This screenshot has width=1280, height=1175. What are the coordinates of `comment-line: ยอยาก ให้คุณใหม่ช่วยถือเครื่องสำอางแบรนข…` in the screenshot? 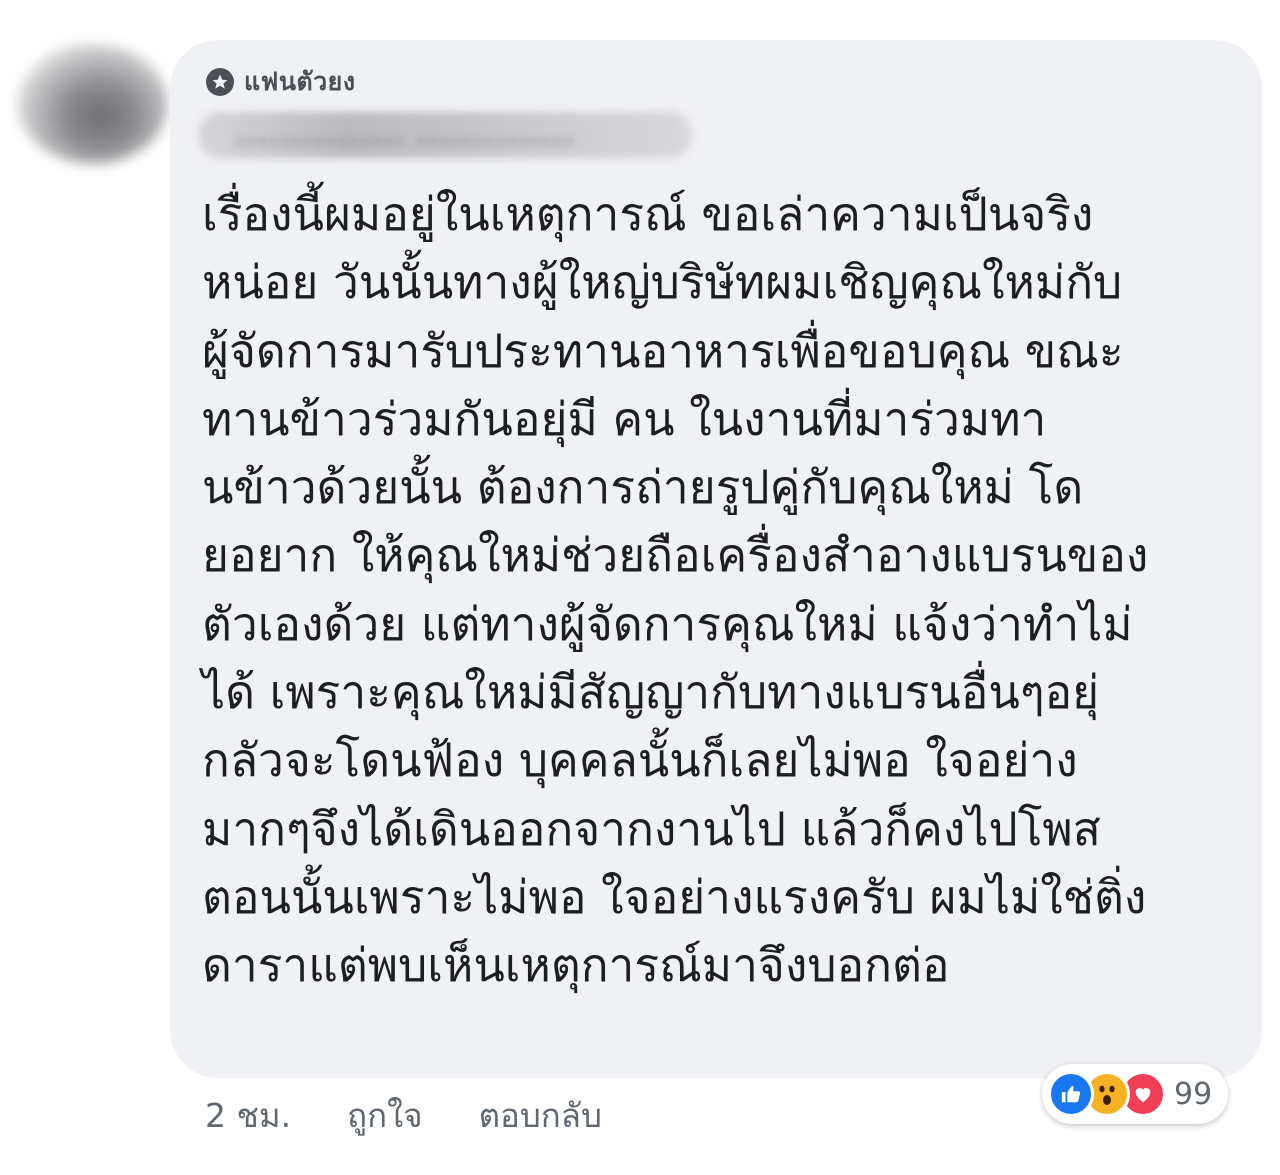 It's located at (675, 555).